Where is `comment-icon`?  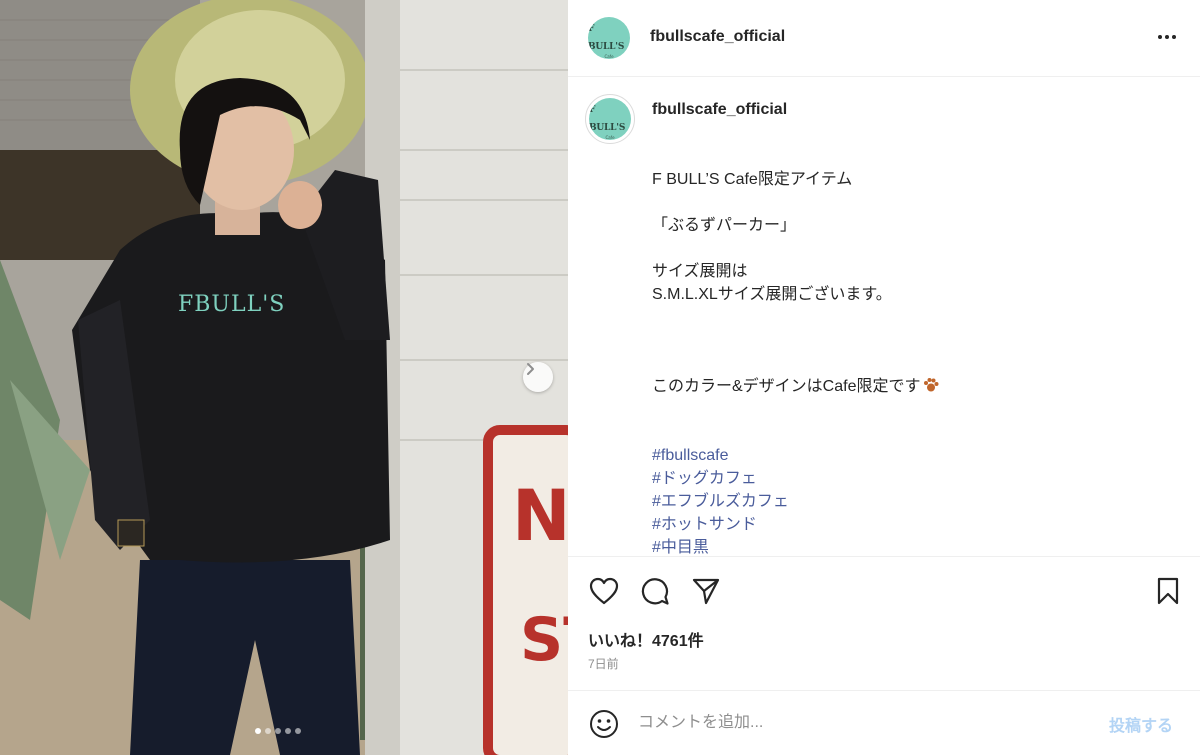 comment-icon is located at coordinates (655, 591).